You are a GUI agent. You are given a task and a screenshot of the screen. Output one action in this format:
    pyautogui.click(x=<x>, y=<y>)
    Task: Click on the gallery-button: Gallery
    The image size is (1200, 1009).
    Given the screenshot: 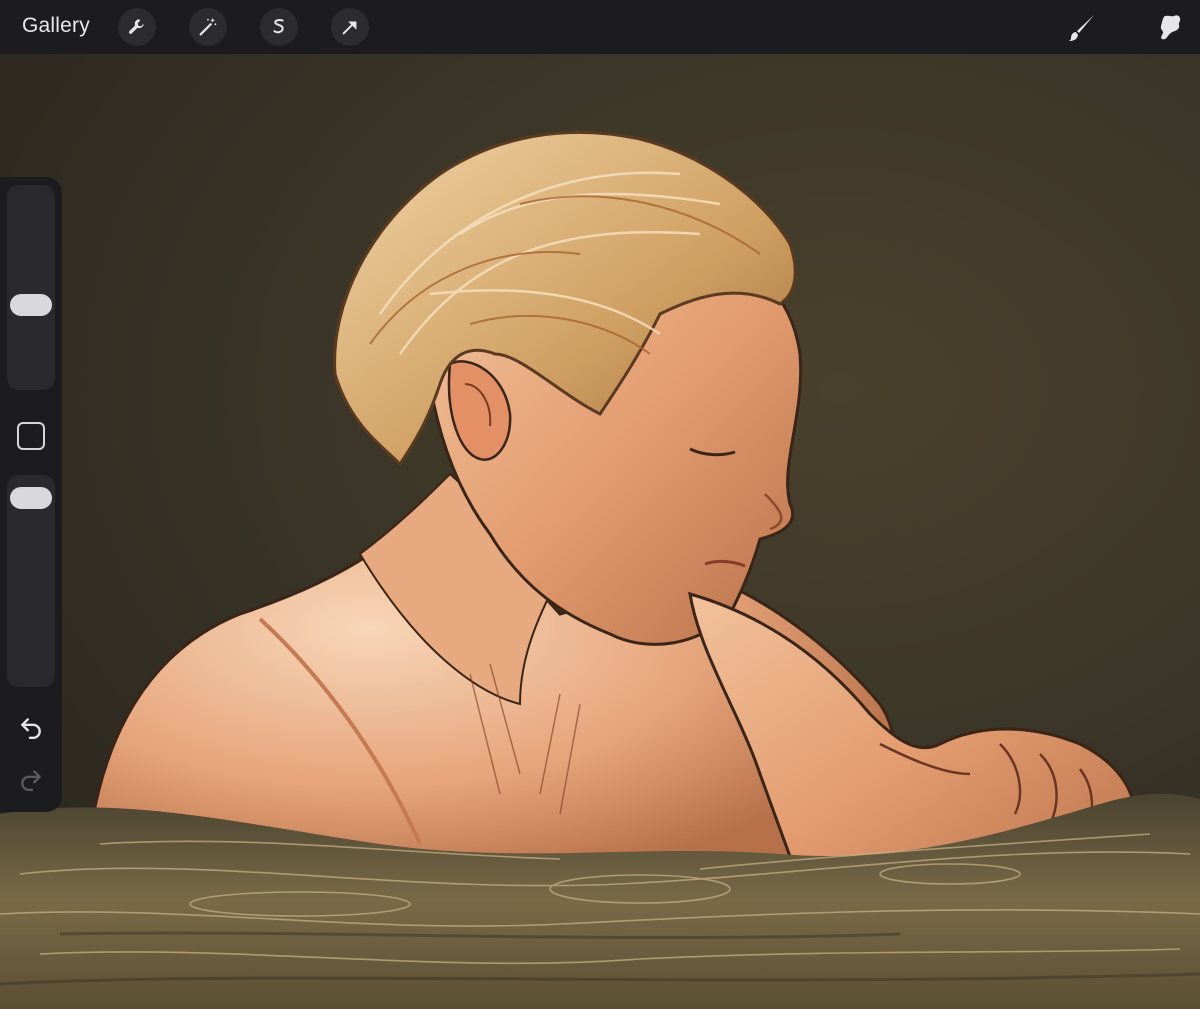 What is the action you would take?
    pyautogui.click(x=56, y=26)
    